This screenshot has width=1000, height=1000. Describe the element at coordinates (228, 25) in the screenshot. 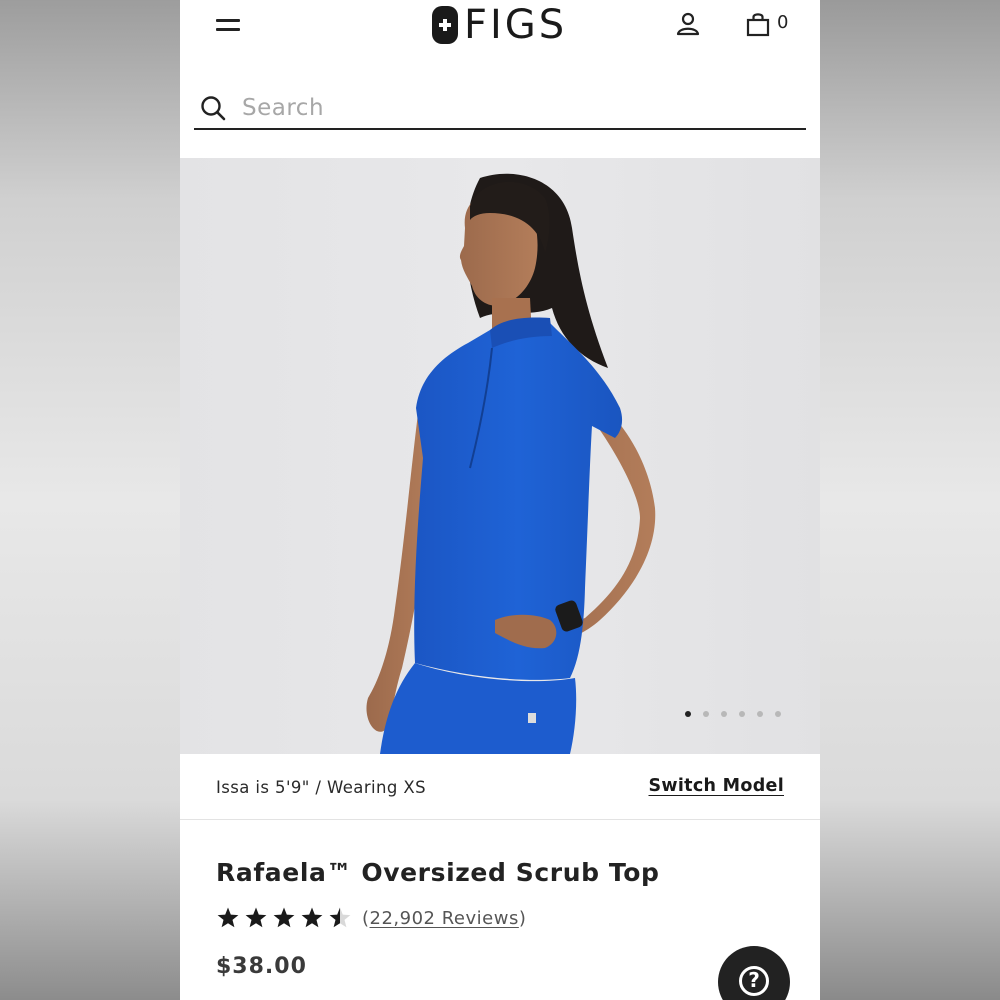

I see `menu-button` at that location.